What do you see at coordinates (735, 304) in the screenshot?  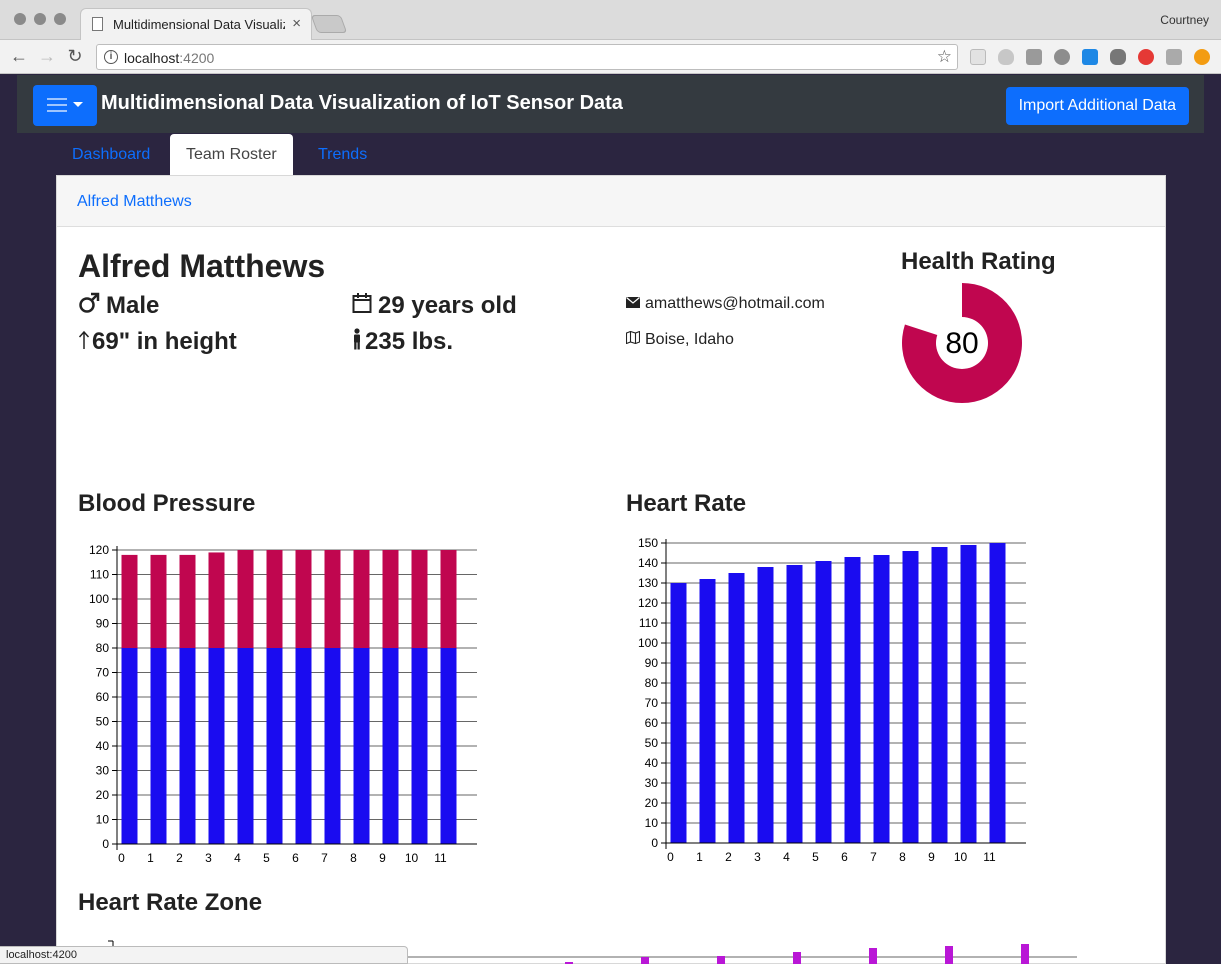 I see `email-value: amatthews@hotmail.com` at bounding box center [735, 304].